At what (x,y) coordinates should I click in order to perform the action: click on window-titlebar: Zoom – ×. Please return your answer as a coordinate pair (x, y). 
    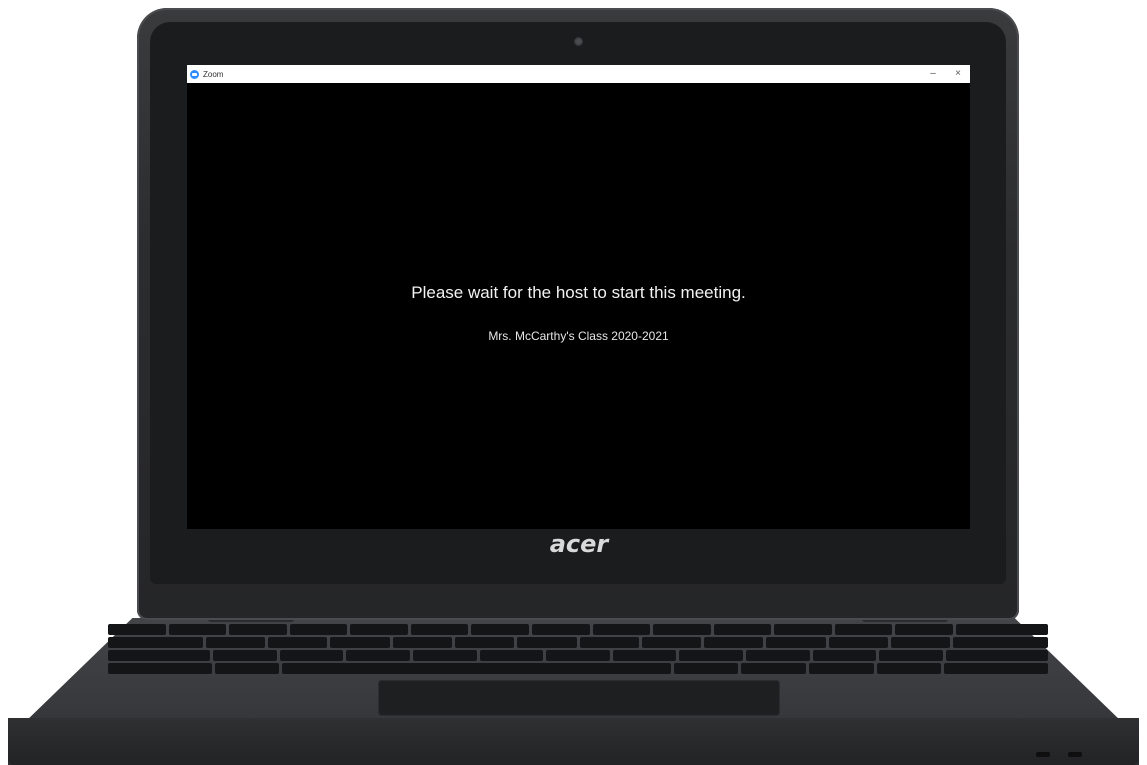
    Looking at the image, I should click on (578, 74).